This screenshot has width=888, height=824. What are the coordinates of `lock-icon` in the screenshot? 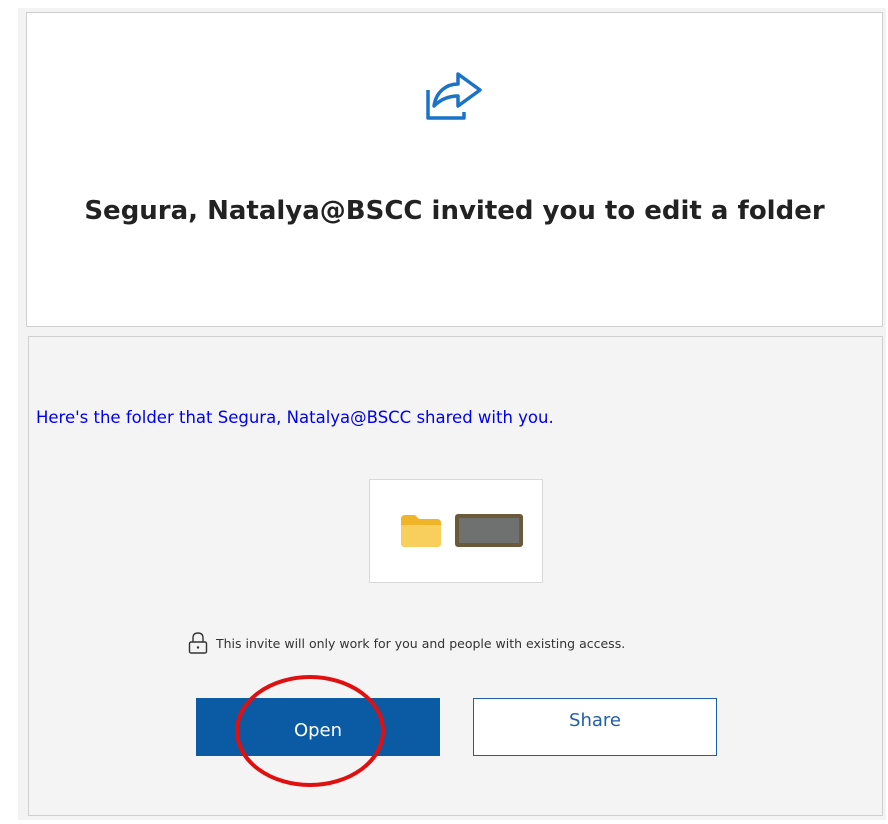 It's located at (198, 643).